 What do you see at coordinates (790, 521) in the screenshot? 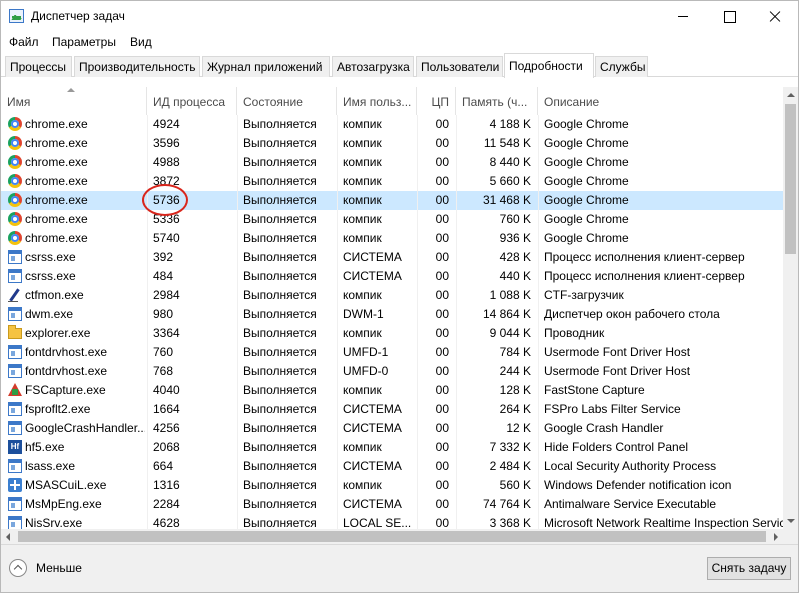
I see `scroll-down-icon` at bounding box center [790, 521].